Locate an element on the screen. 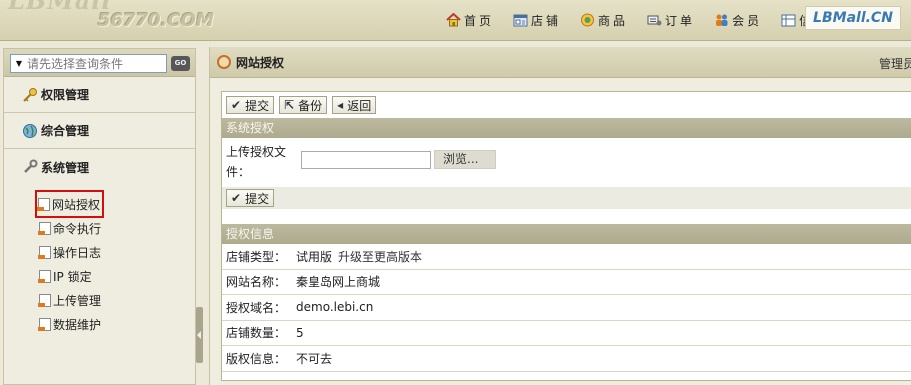  sidebar-item-iplock: IP 锁定 is located at coordinates (70, 276).